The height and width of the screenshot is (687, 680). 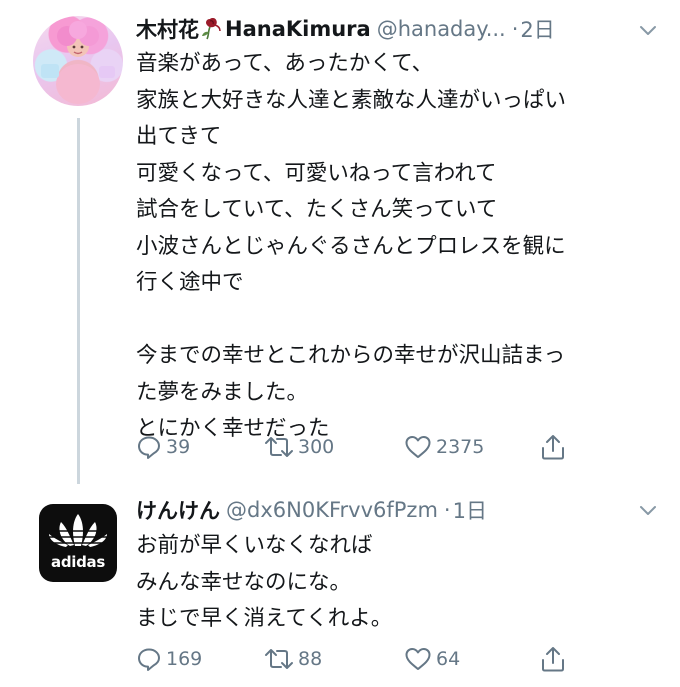 What do you see at coordinates (298, 29) in the screenshot?
I see `display-name-suffix: HanaKimura` at bounding box center [298, 29].